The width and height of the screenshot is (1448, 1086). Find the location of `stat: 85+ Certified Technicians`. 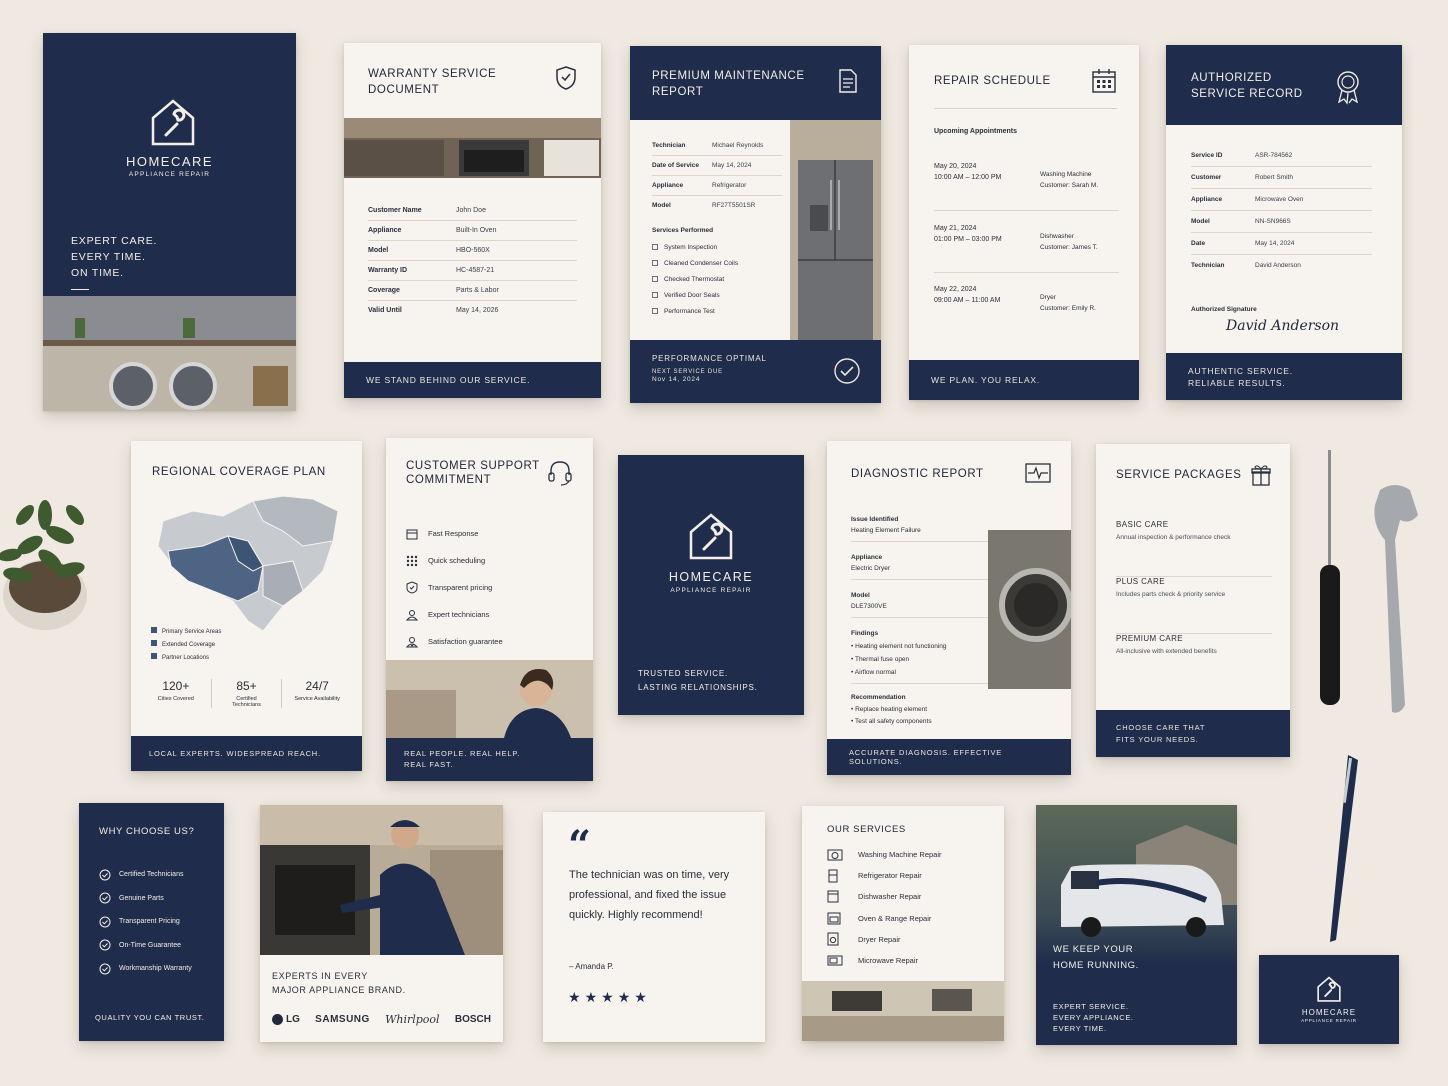

stat: 85+ Certified Technicians is located at coordinates (246, 693).